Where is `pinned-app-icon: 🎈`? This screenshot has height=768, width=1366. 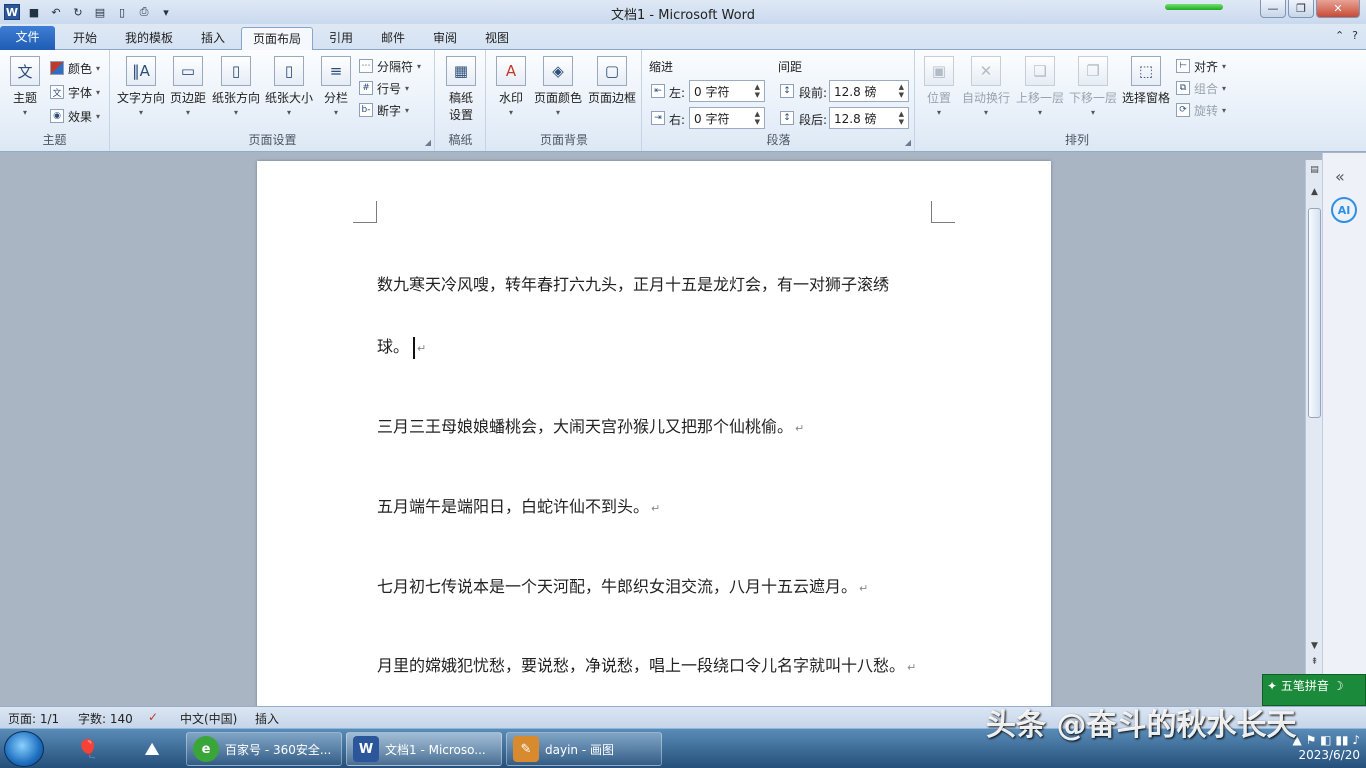 pinned-app-icon: 🎈 is located at coordinates (88, 749).